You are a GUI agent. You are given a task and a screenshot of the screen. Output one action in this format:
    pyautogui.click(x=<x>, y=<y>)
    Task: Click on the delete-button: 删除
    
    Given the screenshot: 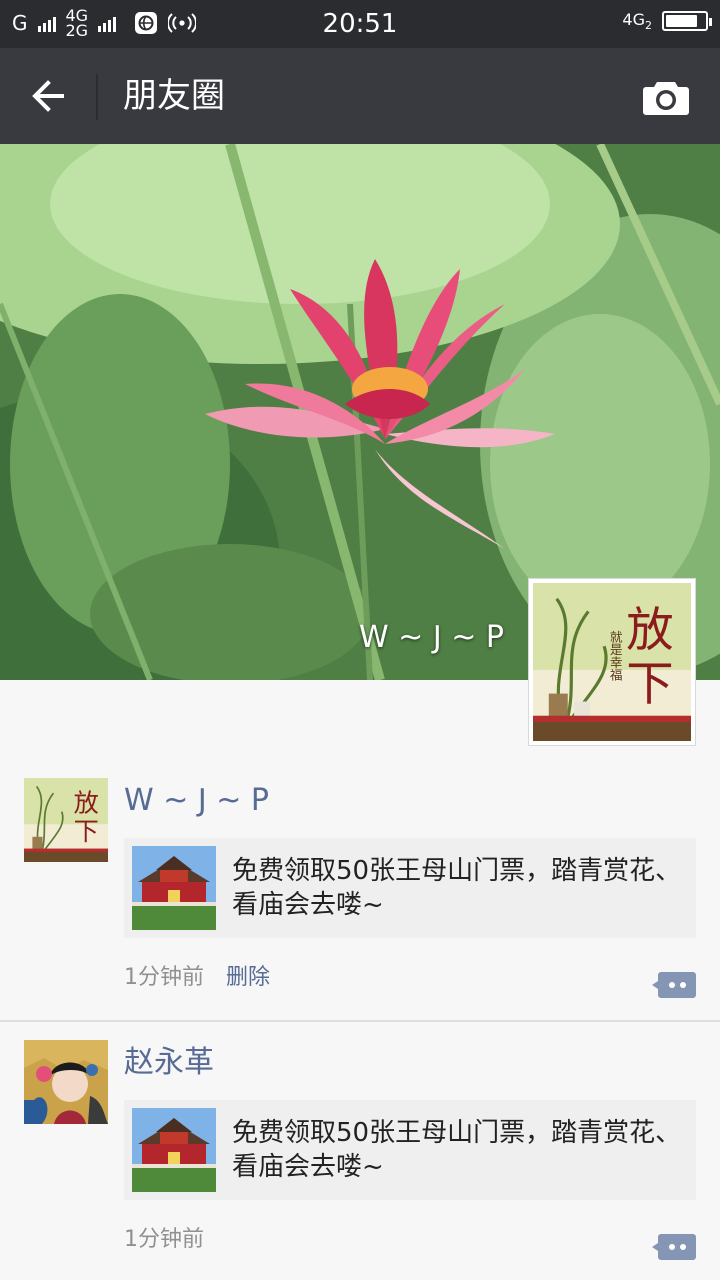 What is the action you would take?
    pyautogui.click(x=248, y=978)
    